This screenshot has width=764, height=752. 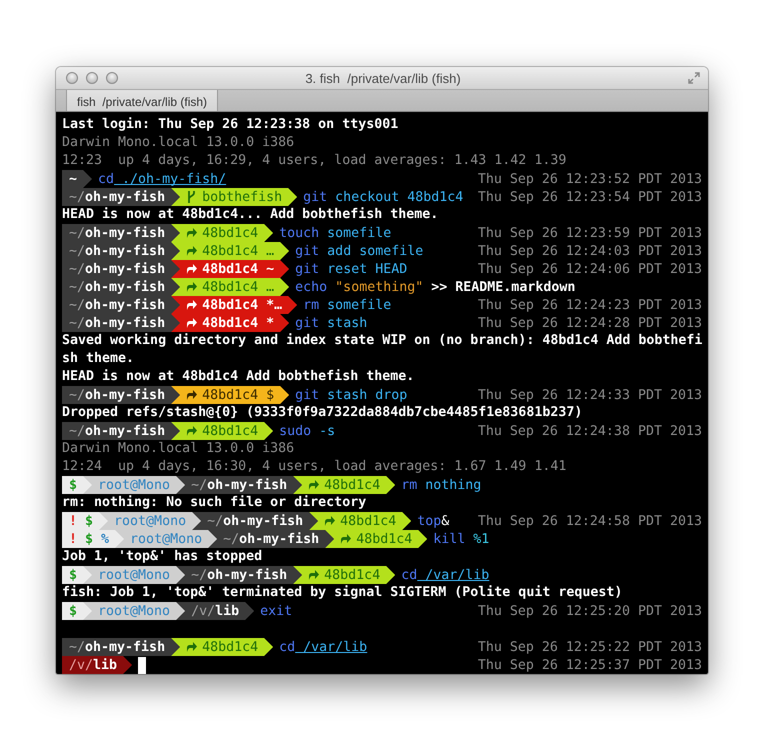 I want to click on window-title: 3. fish /private/var/lib (fish), so click(x=383, y=78).